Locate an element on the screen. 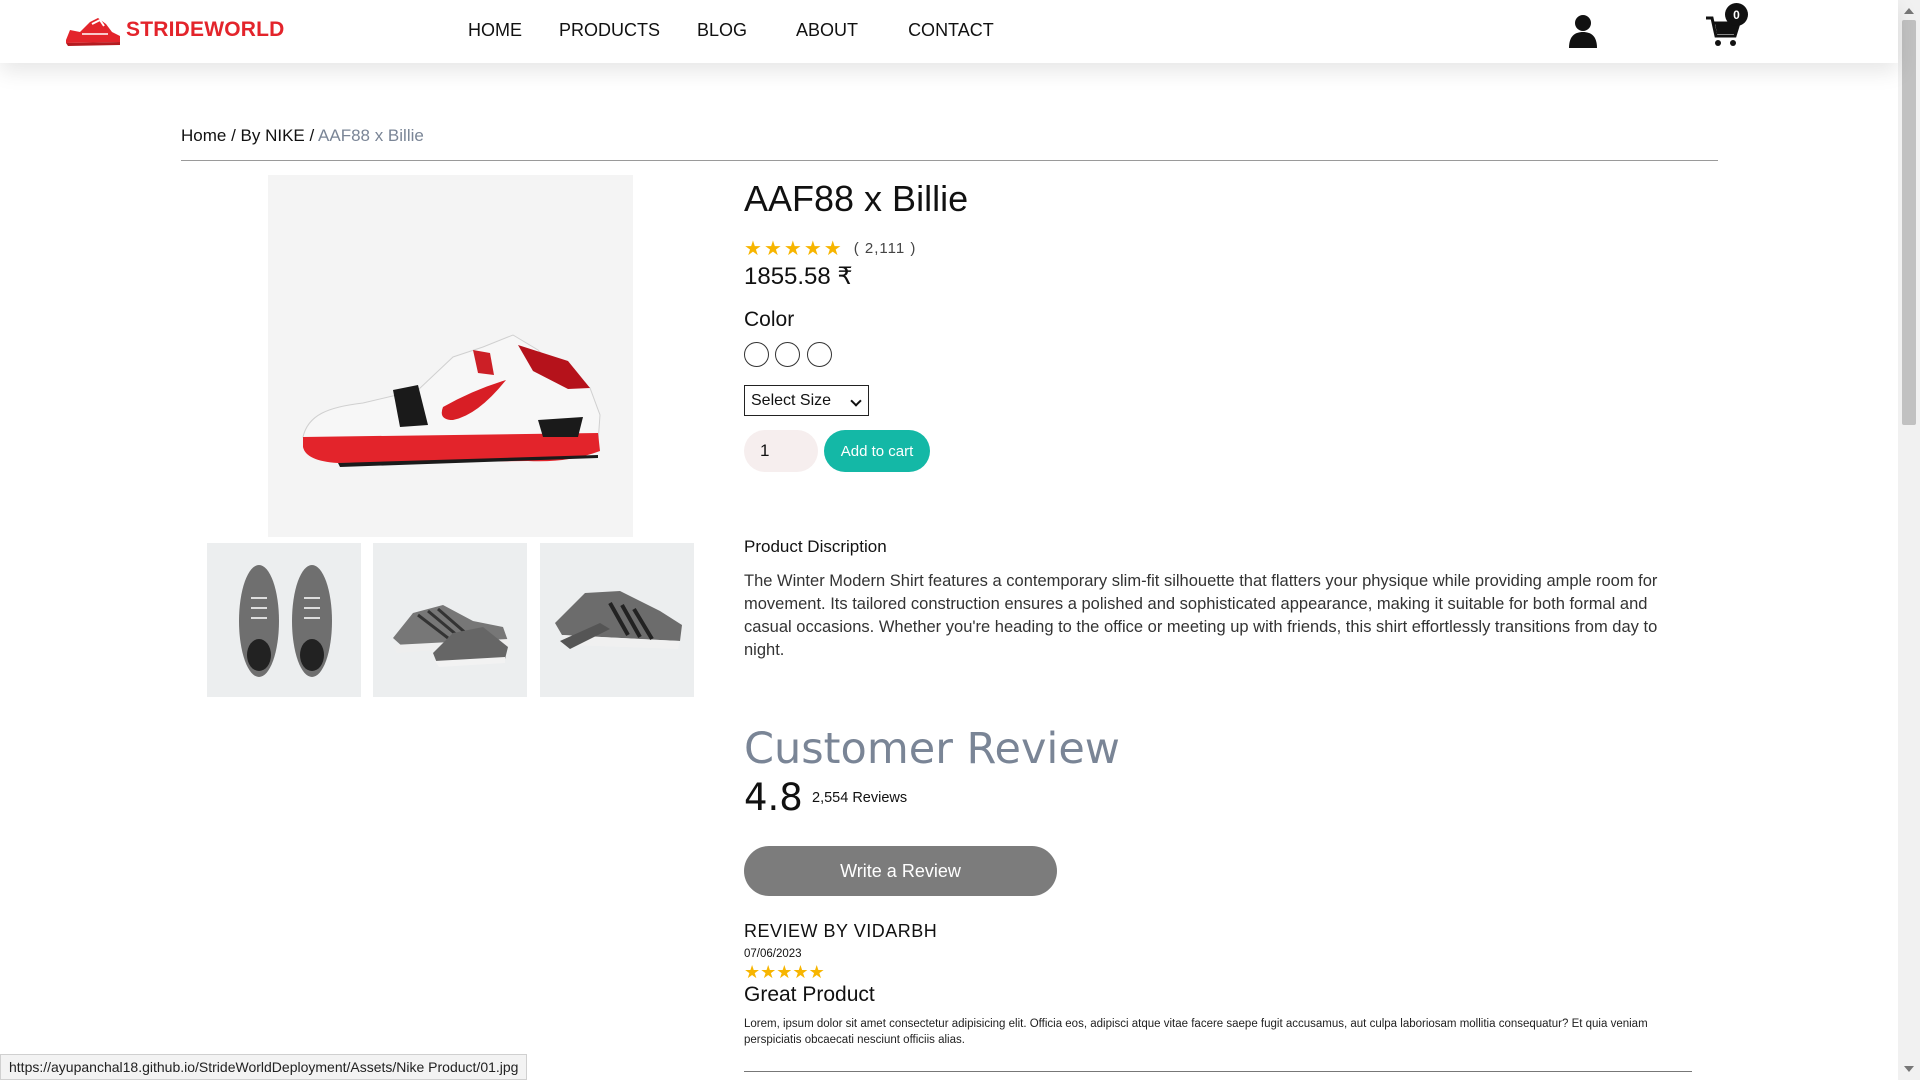 The height and width of the screenshot is (1080, 1920). scrollbar-thumb is located at coordinates (1909, 222).